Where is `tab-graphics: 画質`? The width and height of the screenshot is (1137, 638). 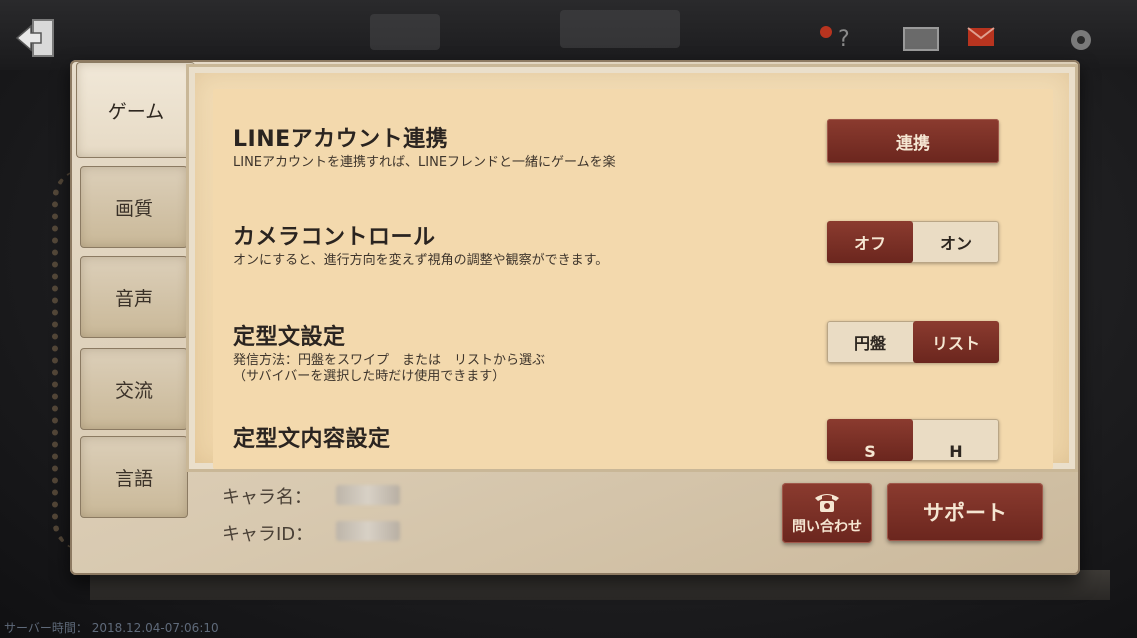
tab-graphics: 画質 is located at coordinates (134, 207).